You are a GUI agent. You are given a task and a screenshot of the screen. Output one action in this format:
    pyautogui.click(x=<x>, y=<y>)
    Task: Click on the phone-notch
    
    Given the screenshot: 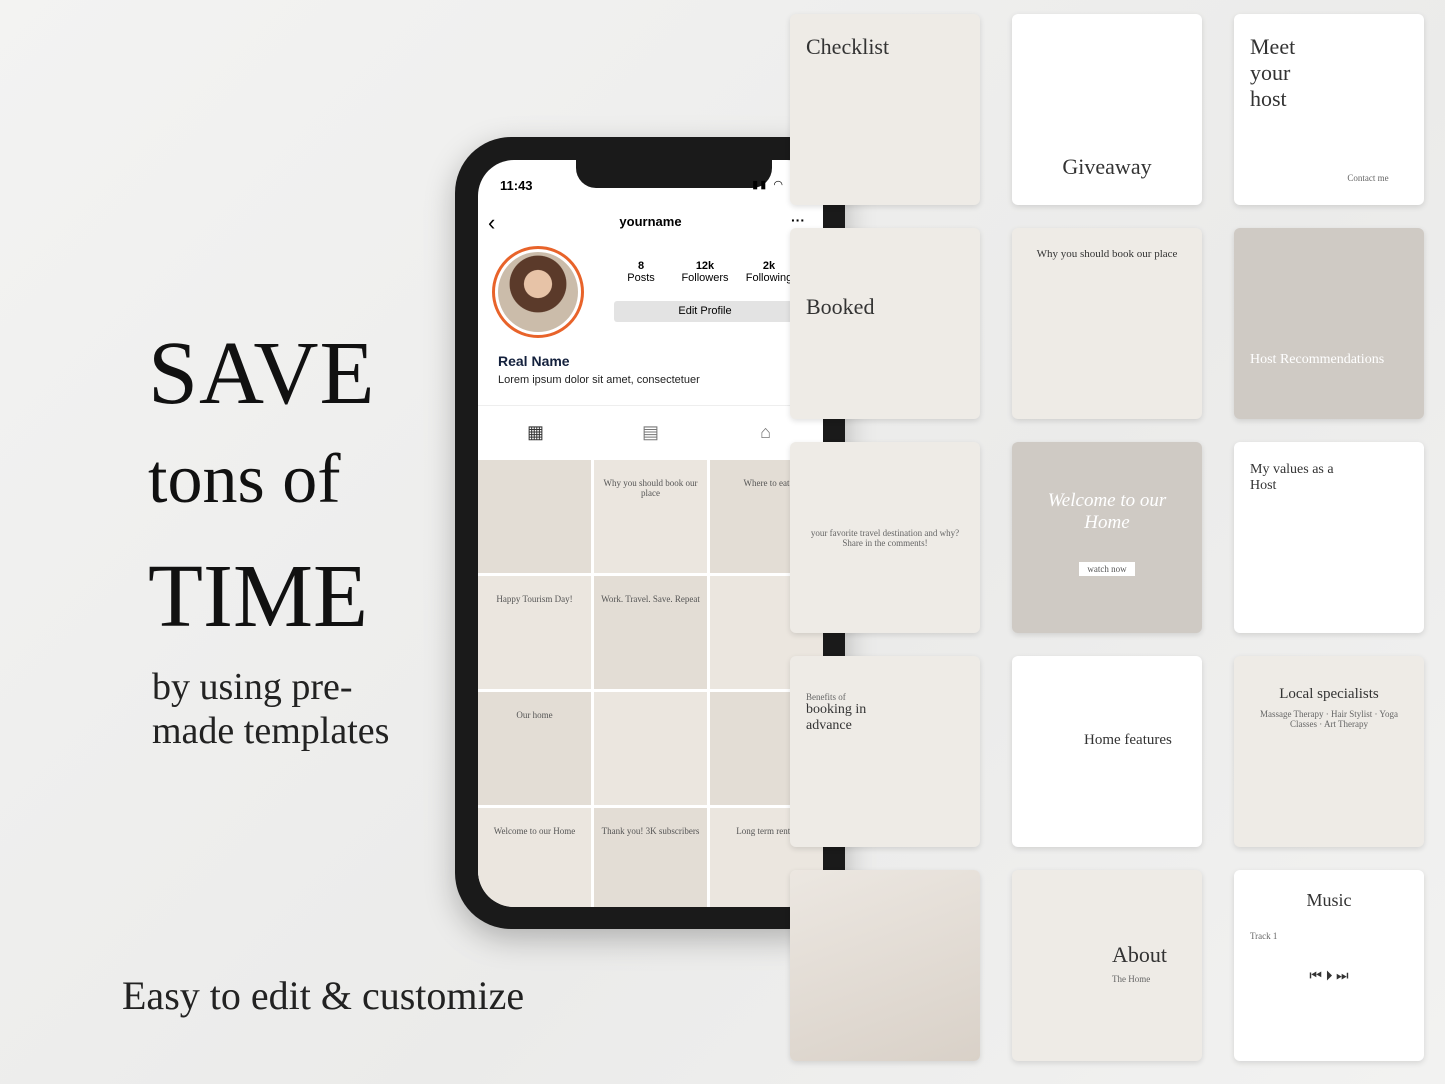 What is the action you would take?
    pyautogui.click(x=674, y=174)
    